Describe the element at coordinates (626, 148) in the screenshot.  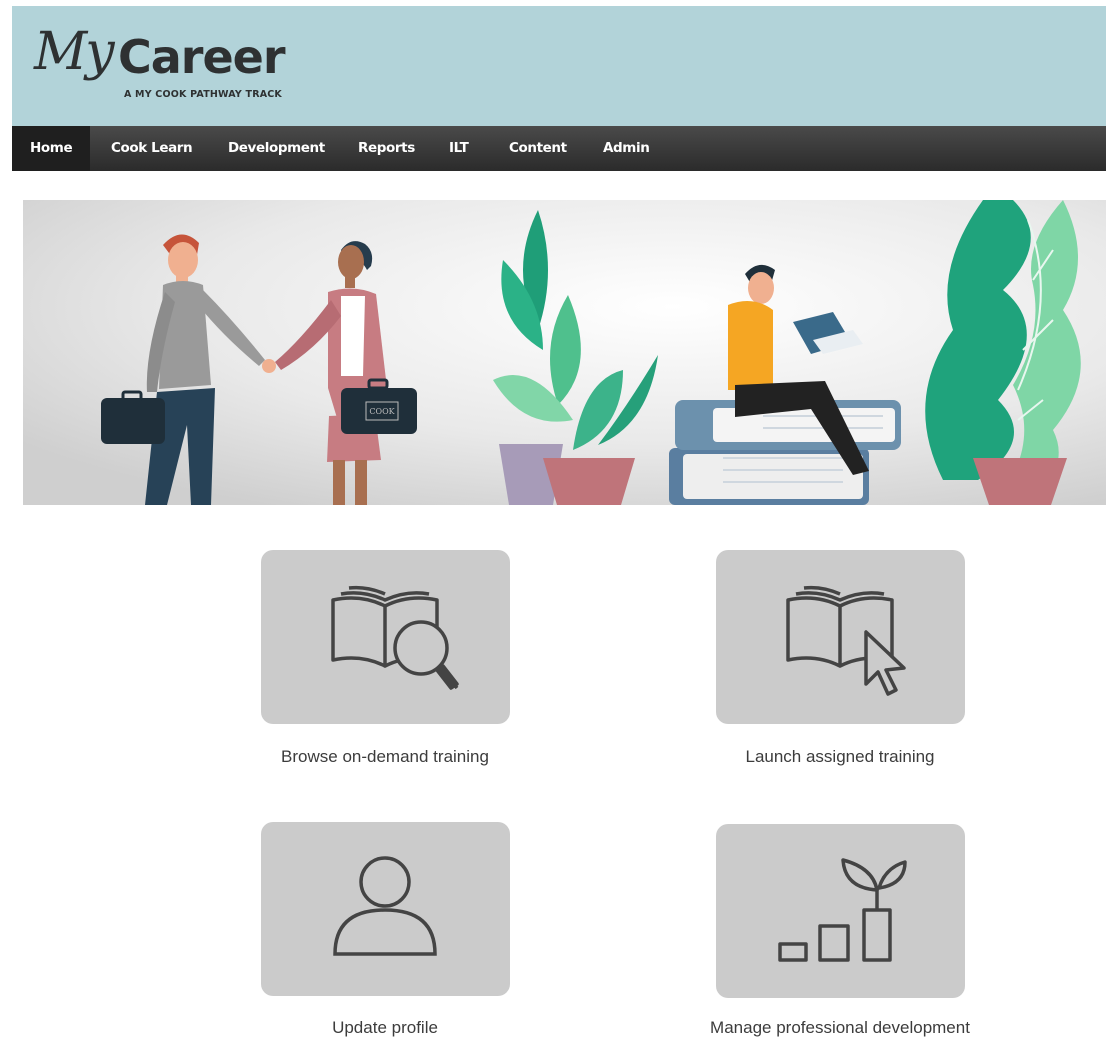
I see `nav-item-admin: Admin` at that location.